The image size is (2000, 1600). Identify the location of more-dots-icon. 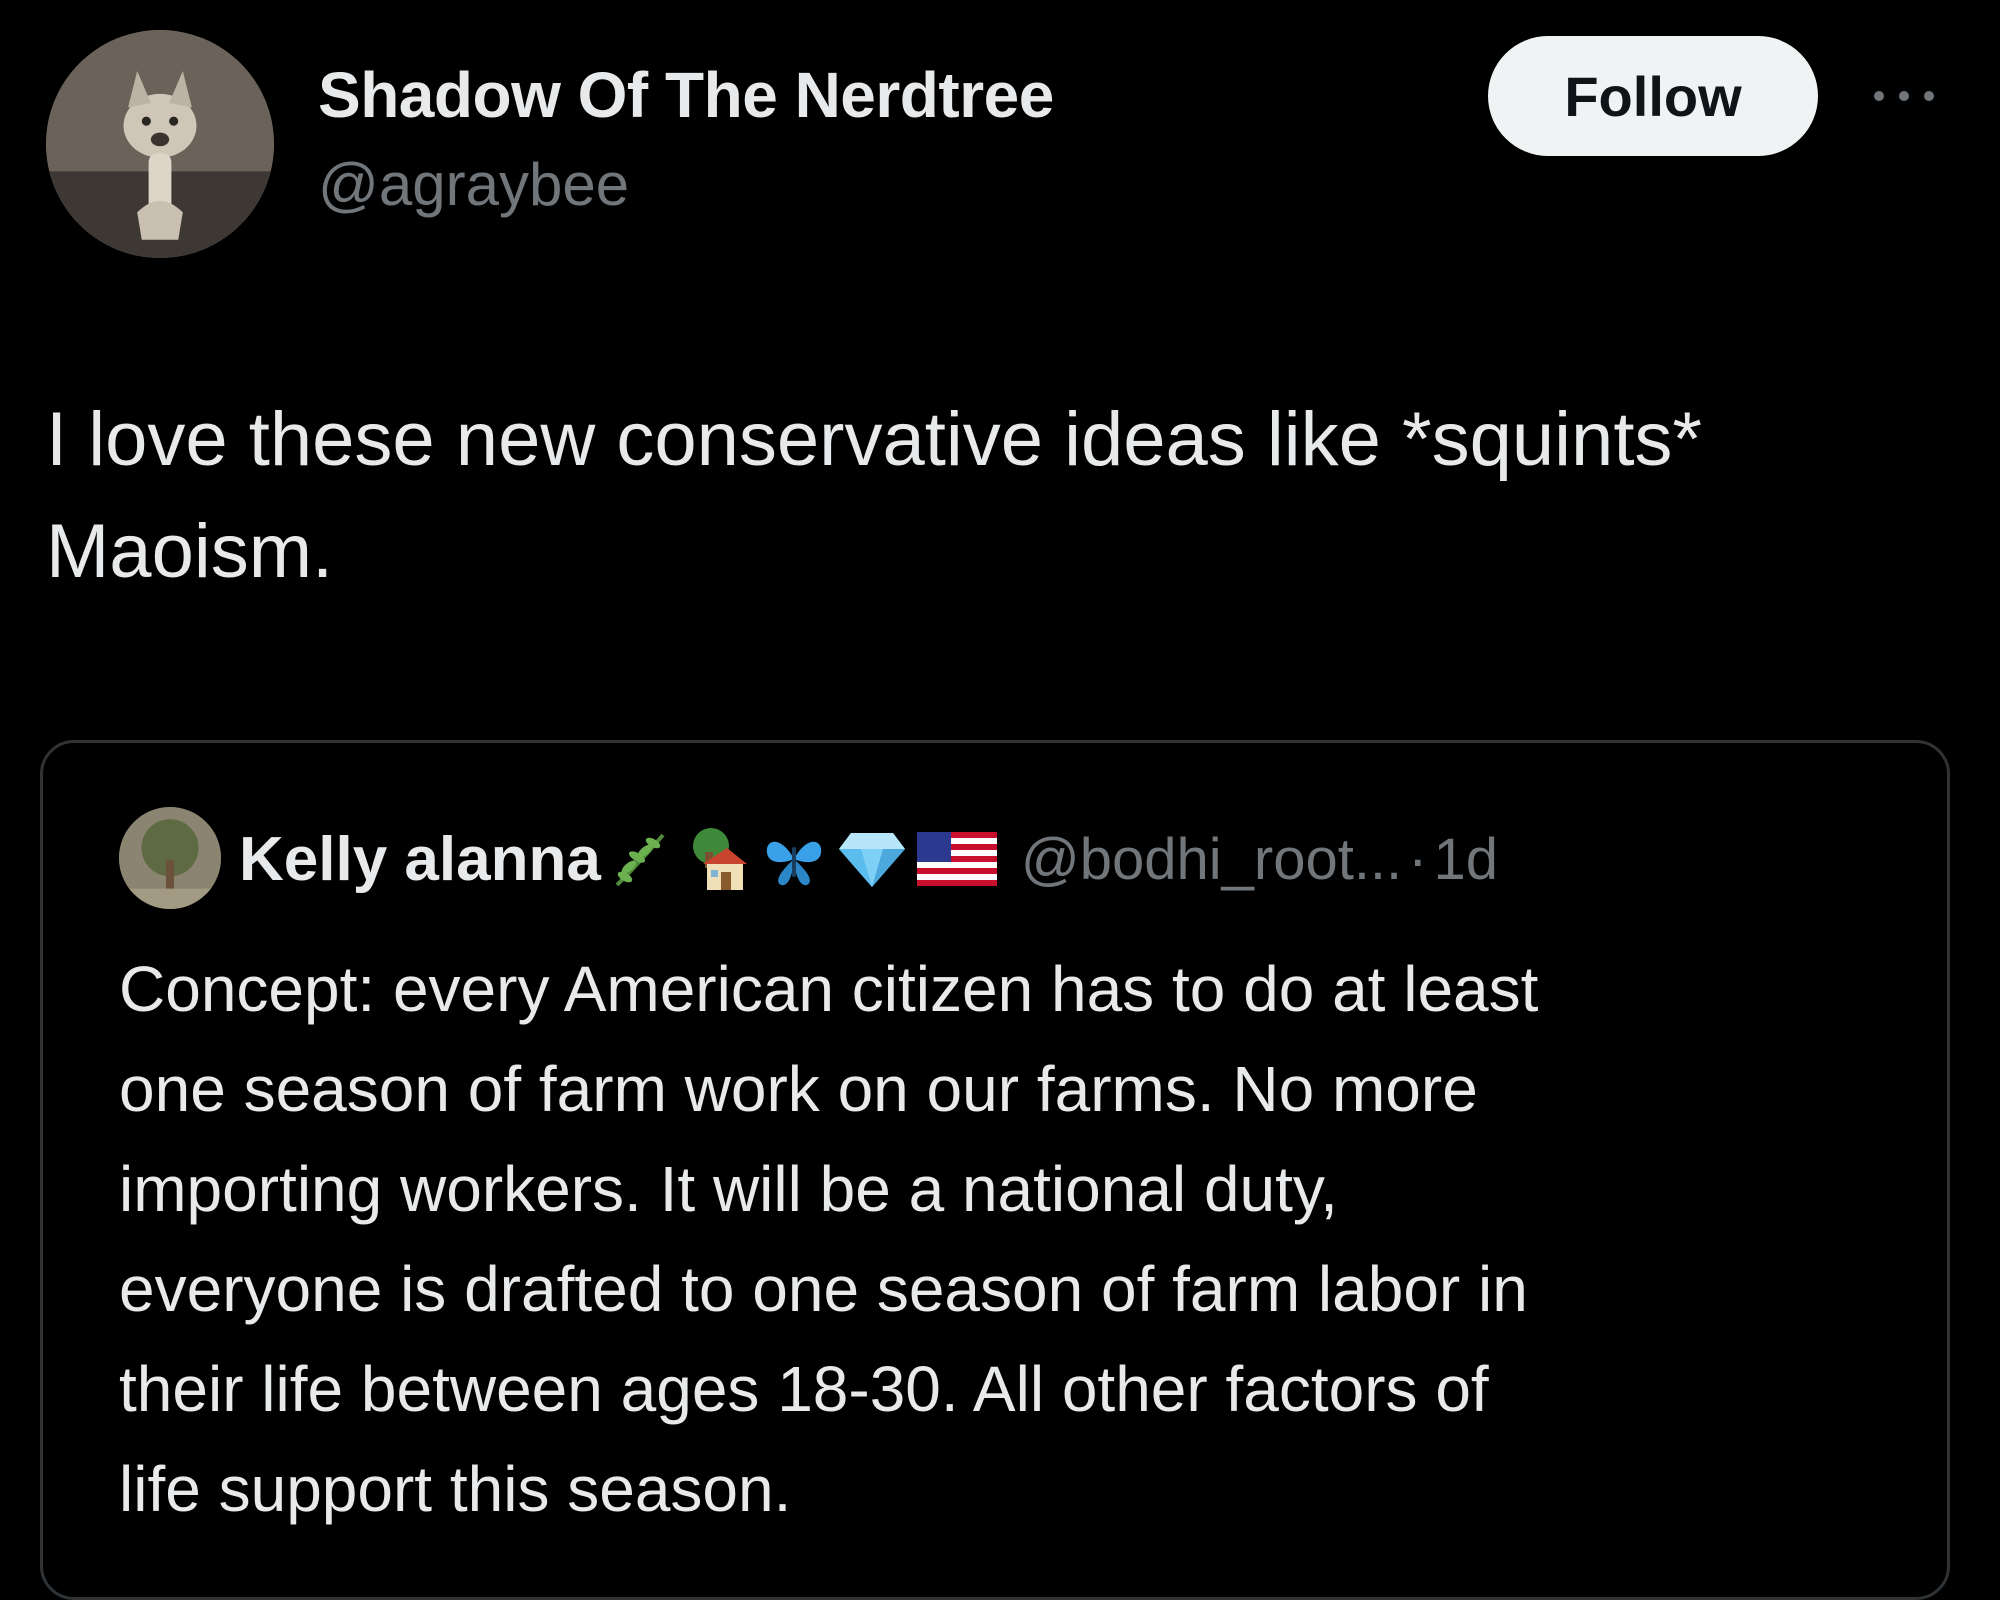
(1904, 96).